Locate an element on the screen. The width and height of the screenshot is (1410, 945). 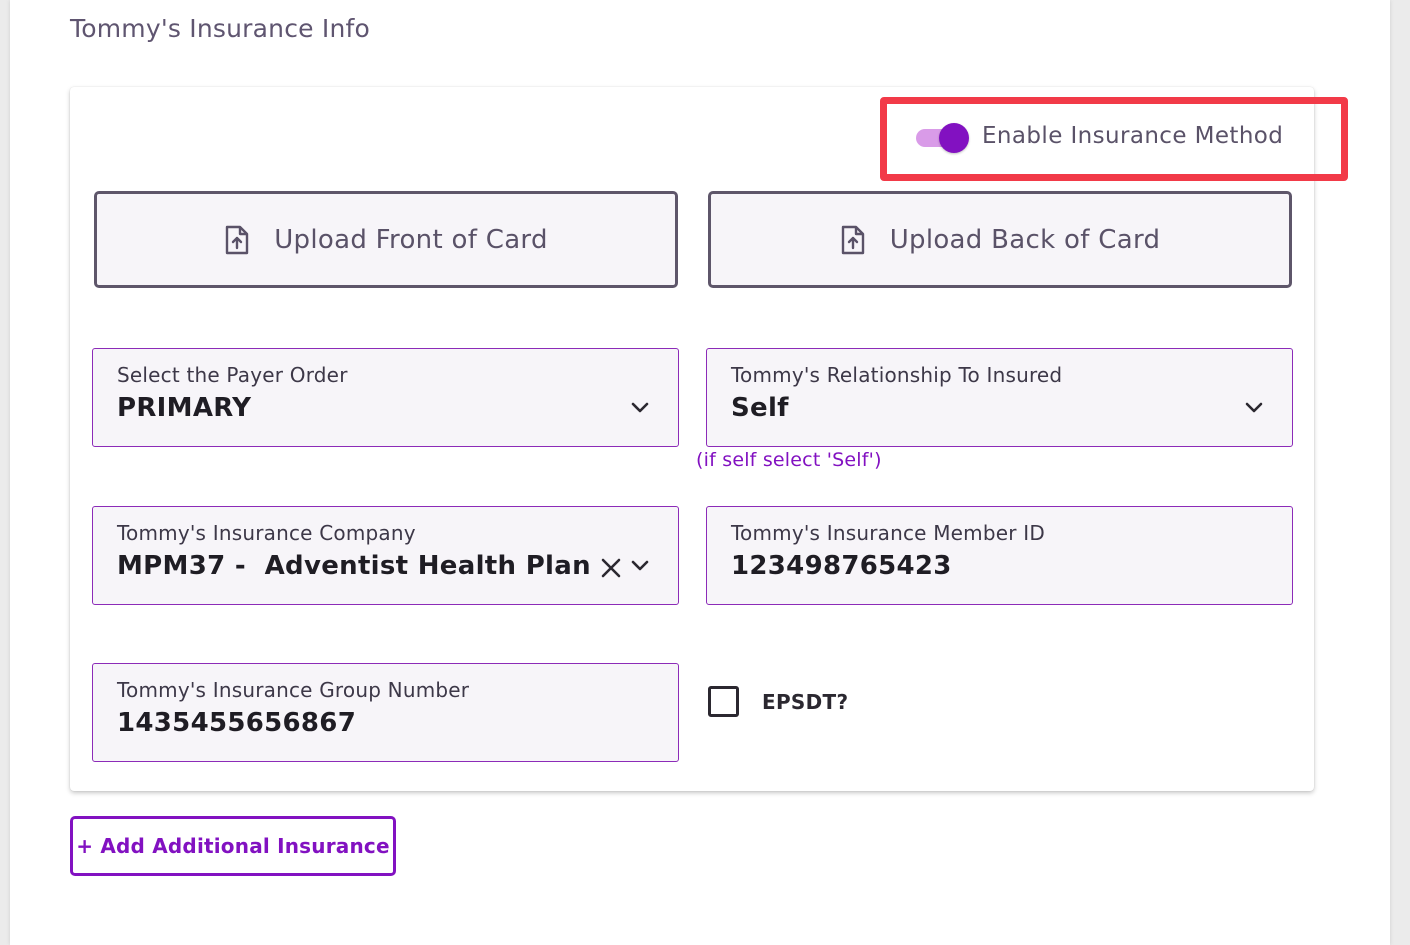
member-id-value: 123498765423 is located at coordinates (841, 566).